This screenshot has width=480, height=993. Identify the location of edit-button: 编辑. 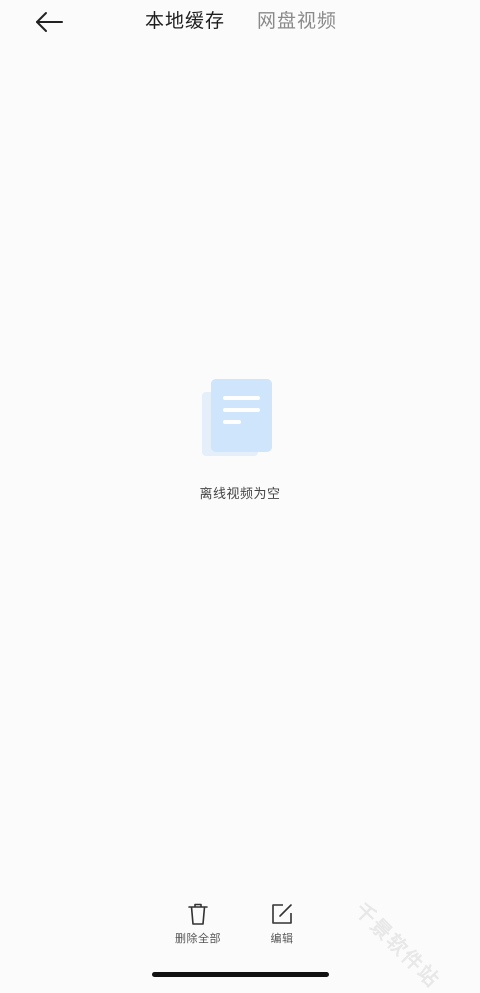
(282, 923).